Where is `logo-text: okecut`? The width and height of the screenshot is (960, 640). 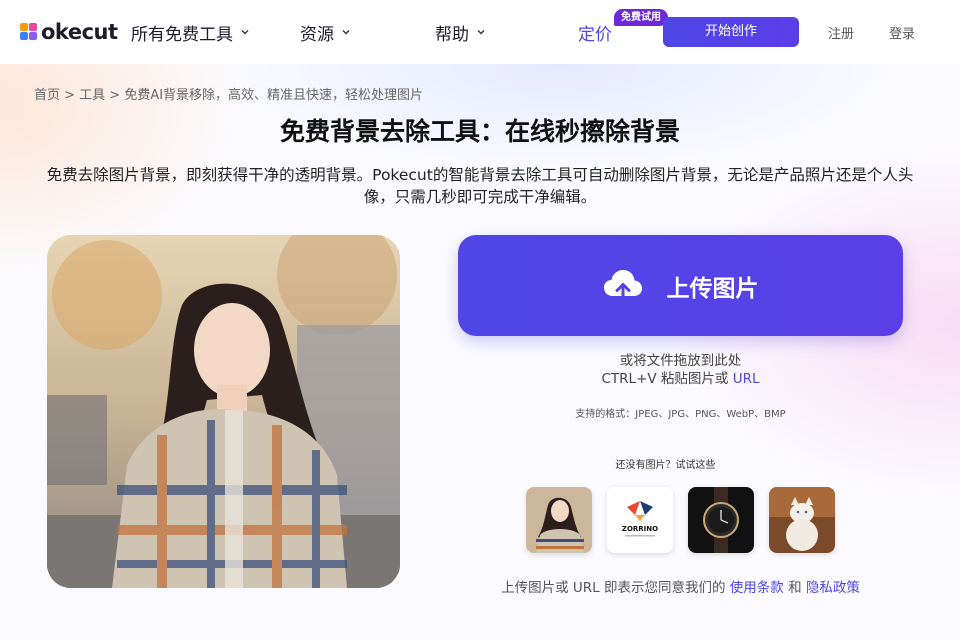
logo-text: okecut is located at coordinates (79, 32).